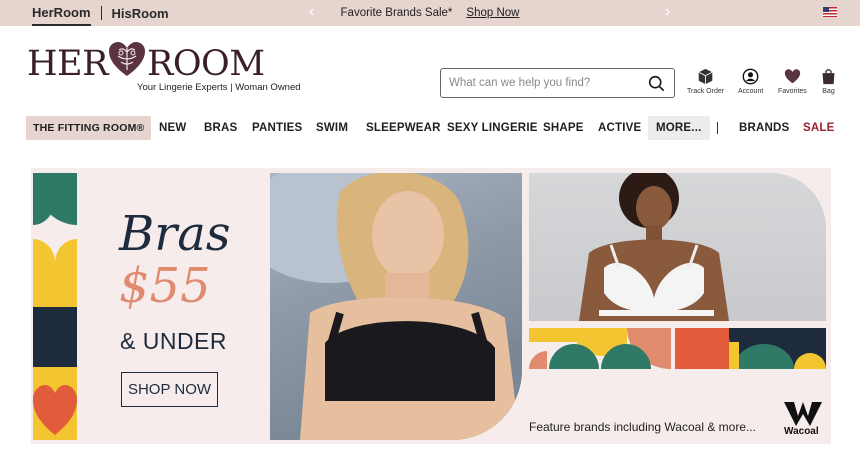 The height and width of the screenshot is (472, 860). I want to click on nav-active: ACTIVE, so click(619, 128).